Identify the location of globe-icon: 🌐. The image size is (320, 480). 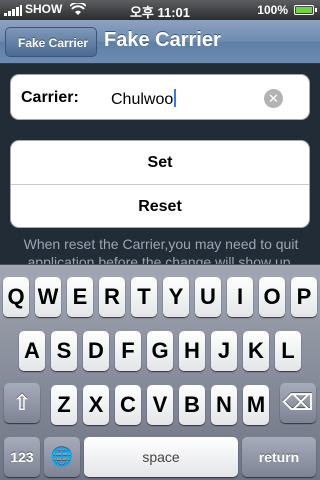
(62, 457).